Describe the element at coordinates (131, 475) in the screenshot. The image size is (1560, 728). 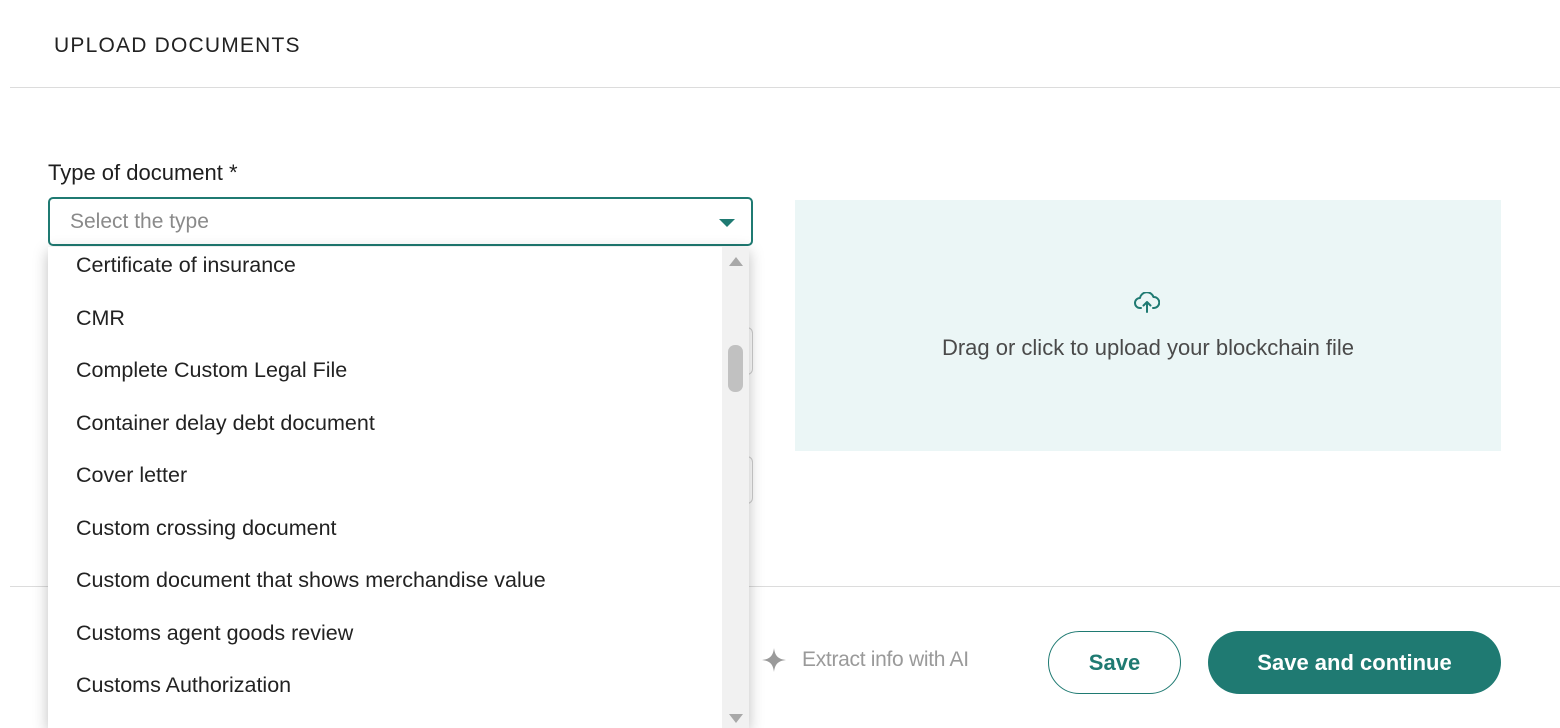
I see `dropdown-option: Cover letter` at that location.